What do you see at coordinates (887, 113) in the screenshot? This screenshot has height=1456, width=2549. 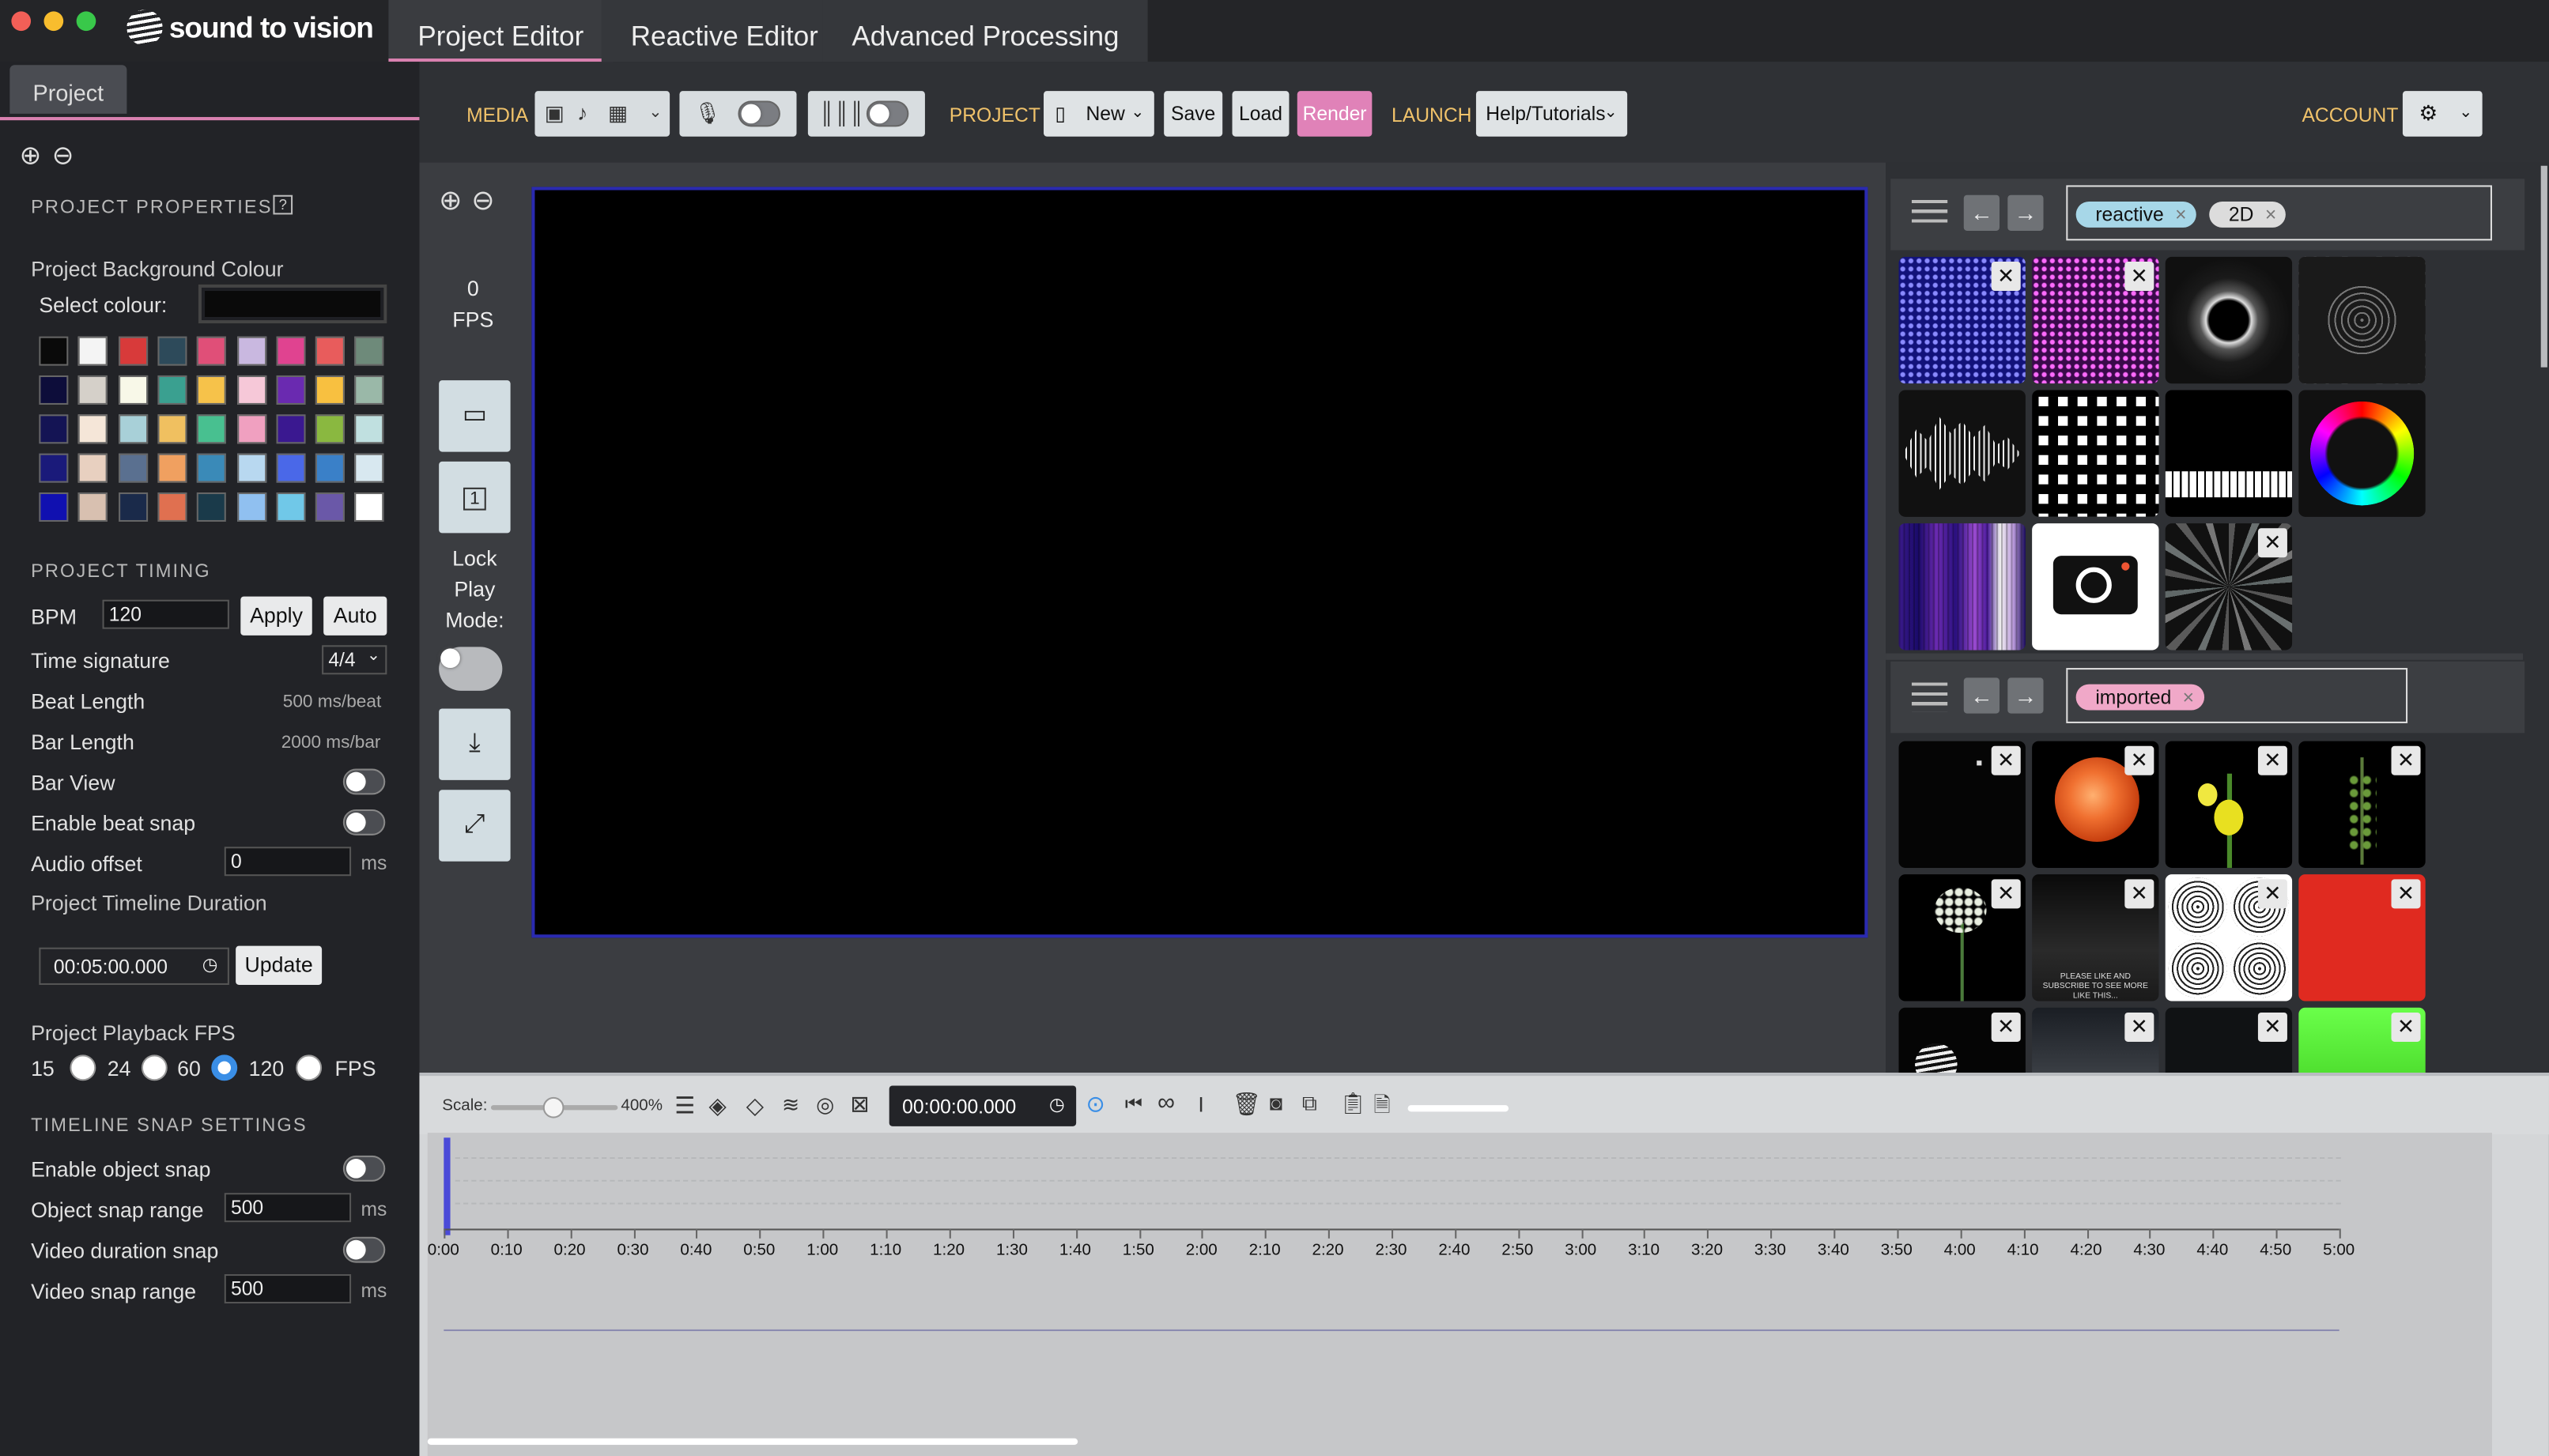 I see `barcode-toggle` at bounding box center [887, 113].